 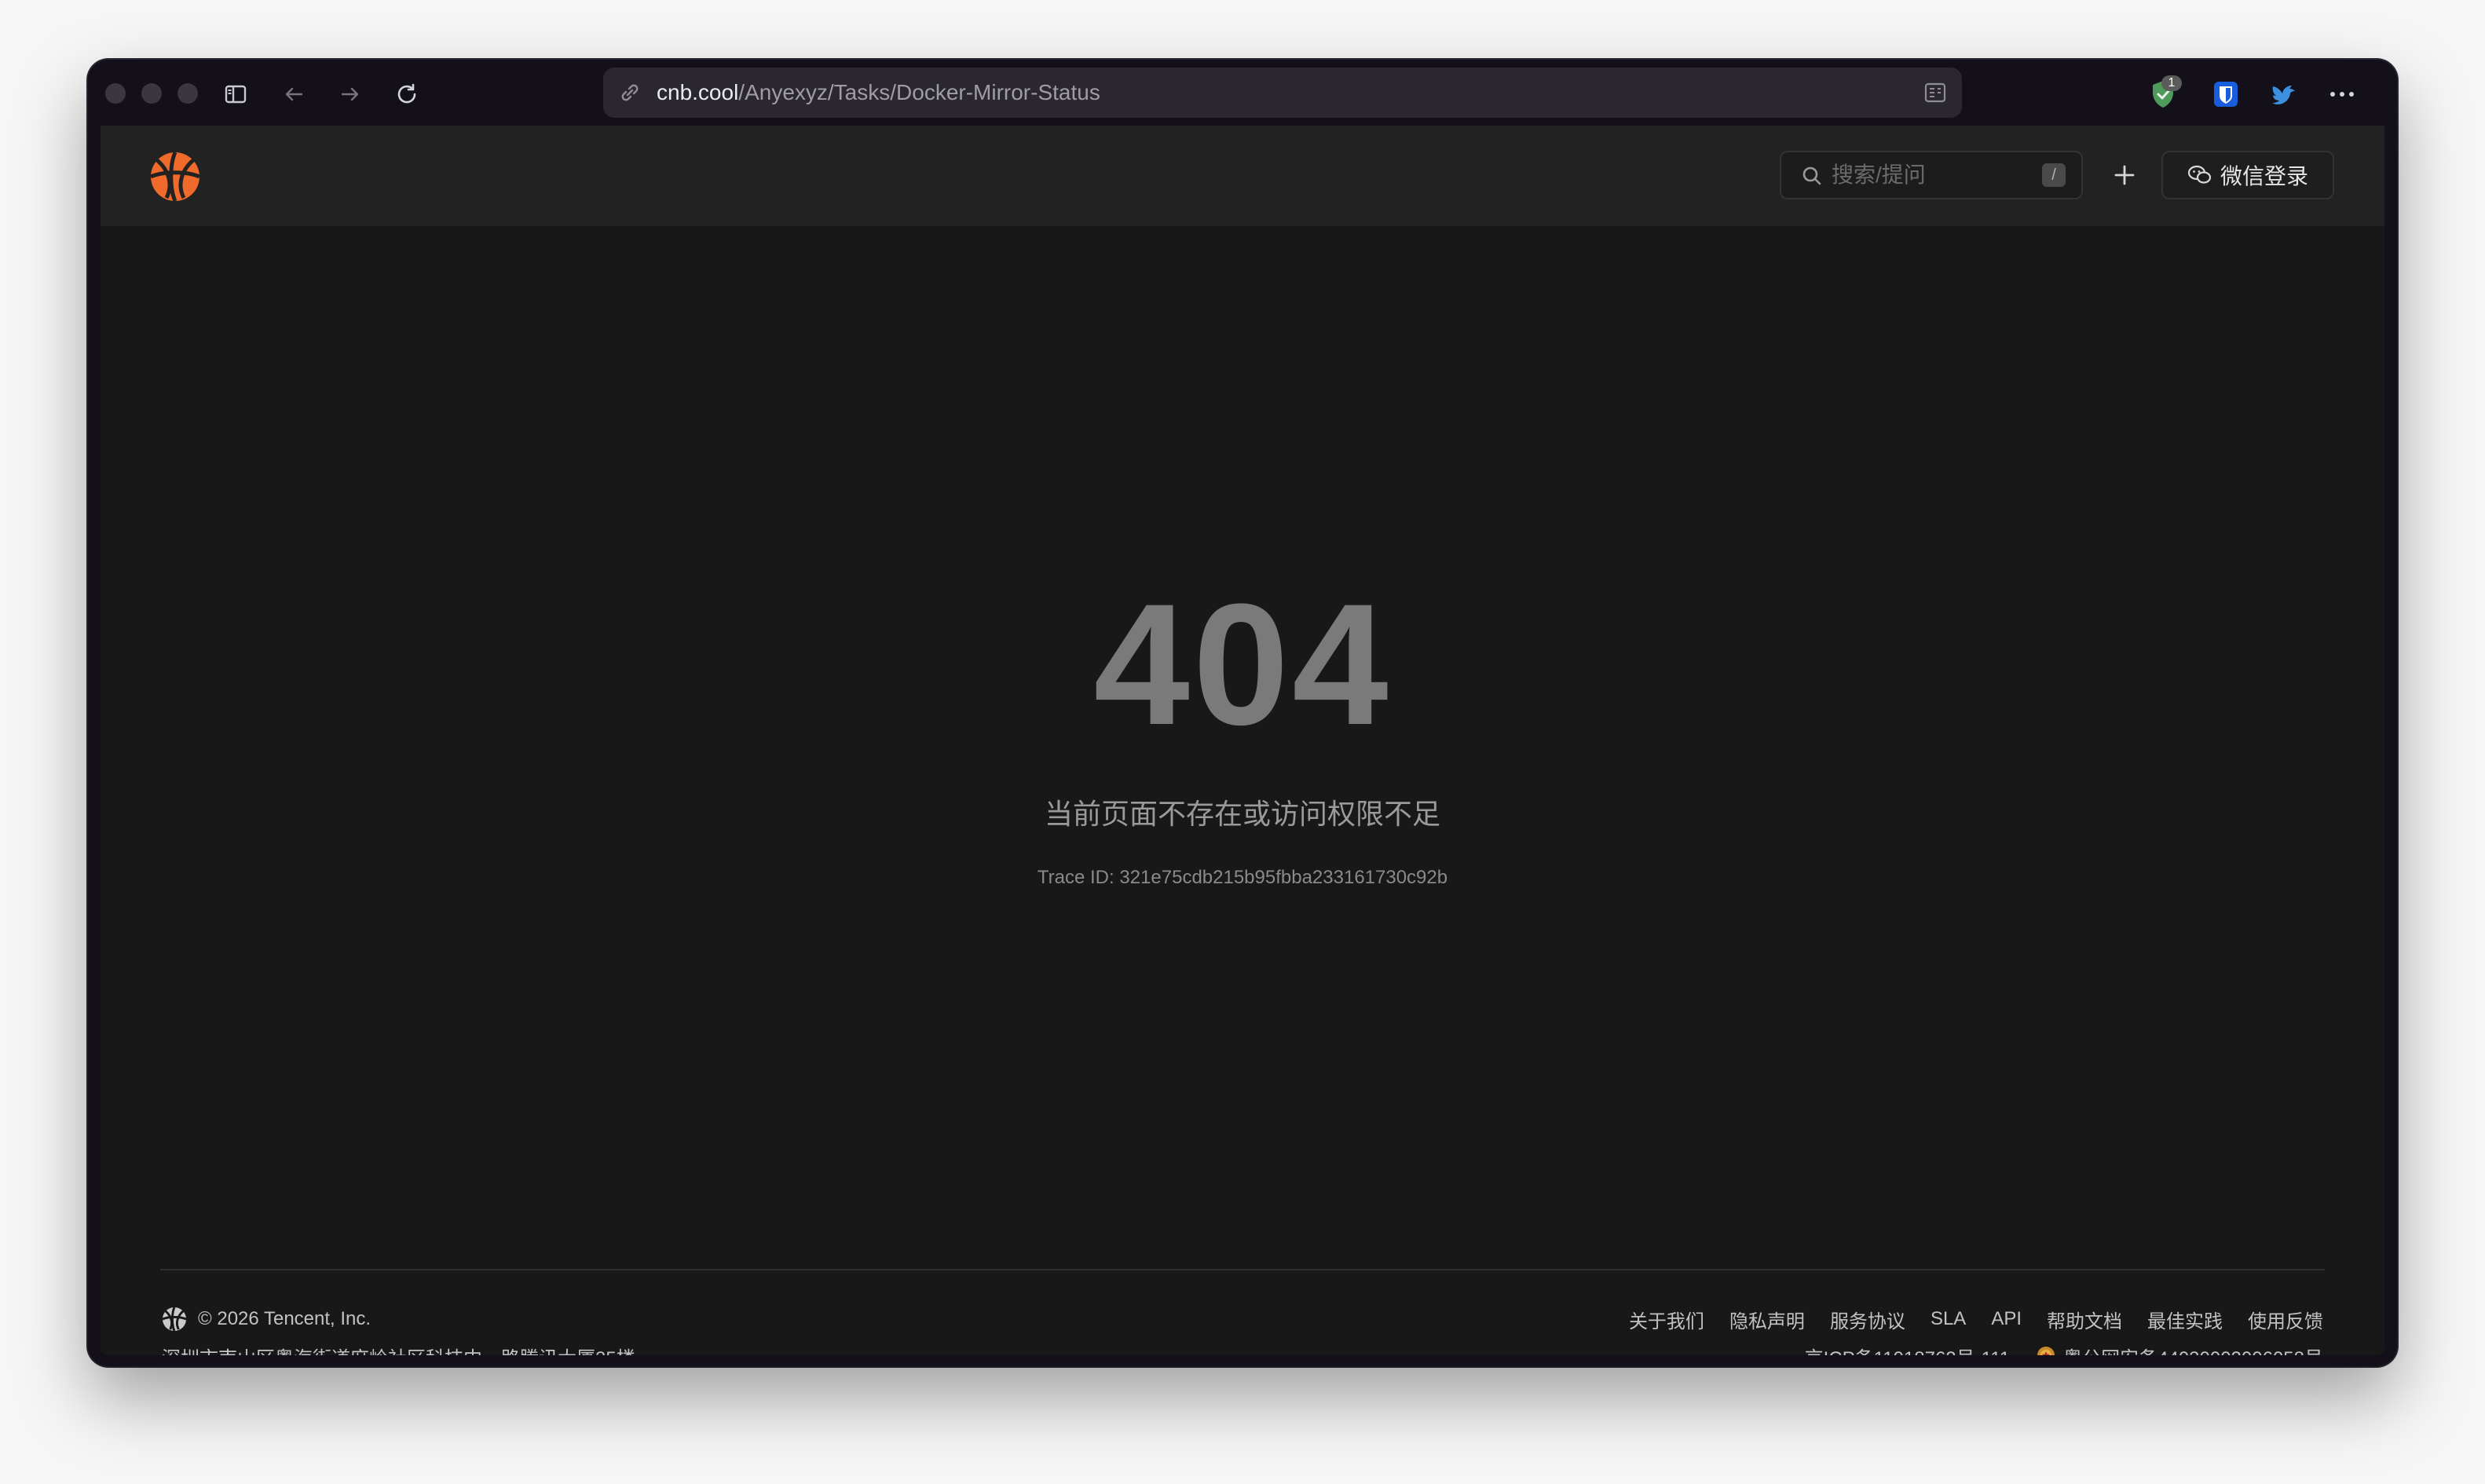 What do you see at coordinates (1811, 175) in the screenshot?
I see `search-icon` at bounding box center [1811, 175].